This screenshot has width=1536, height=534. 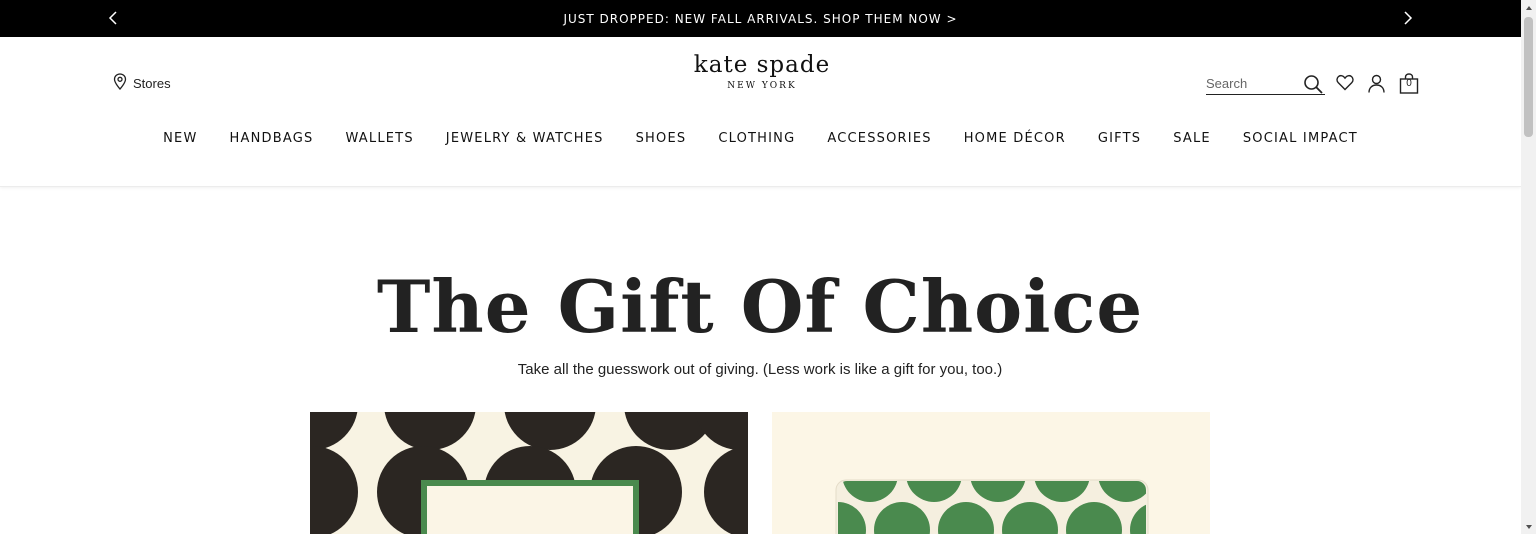 What do you see at coordinates (762, 86) in the screenshot?
I see `logo-subtitle: NEW YORK` at bounding box center [762, 86].